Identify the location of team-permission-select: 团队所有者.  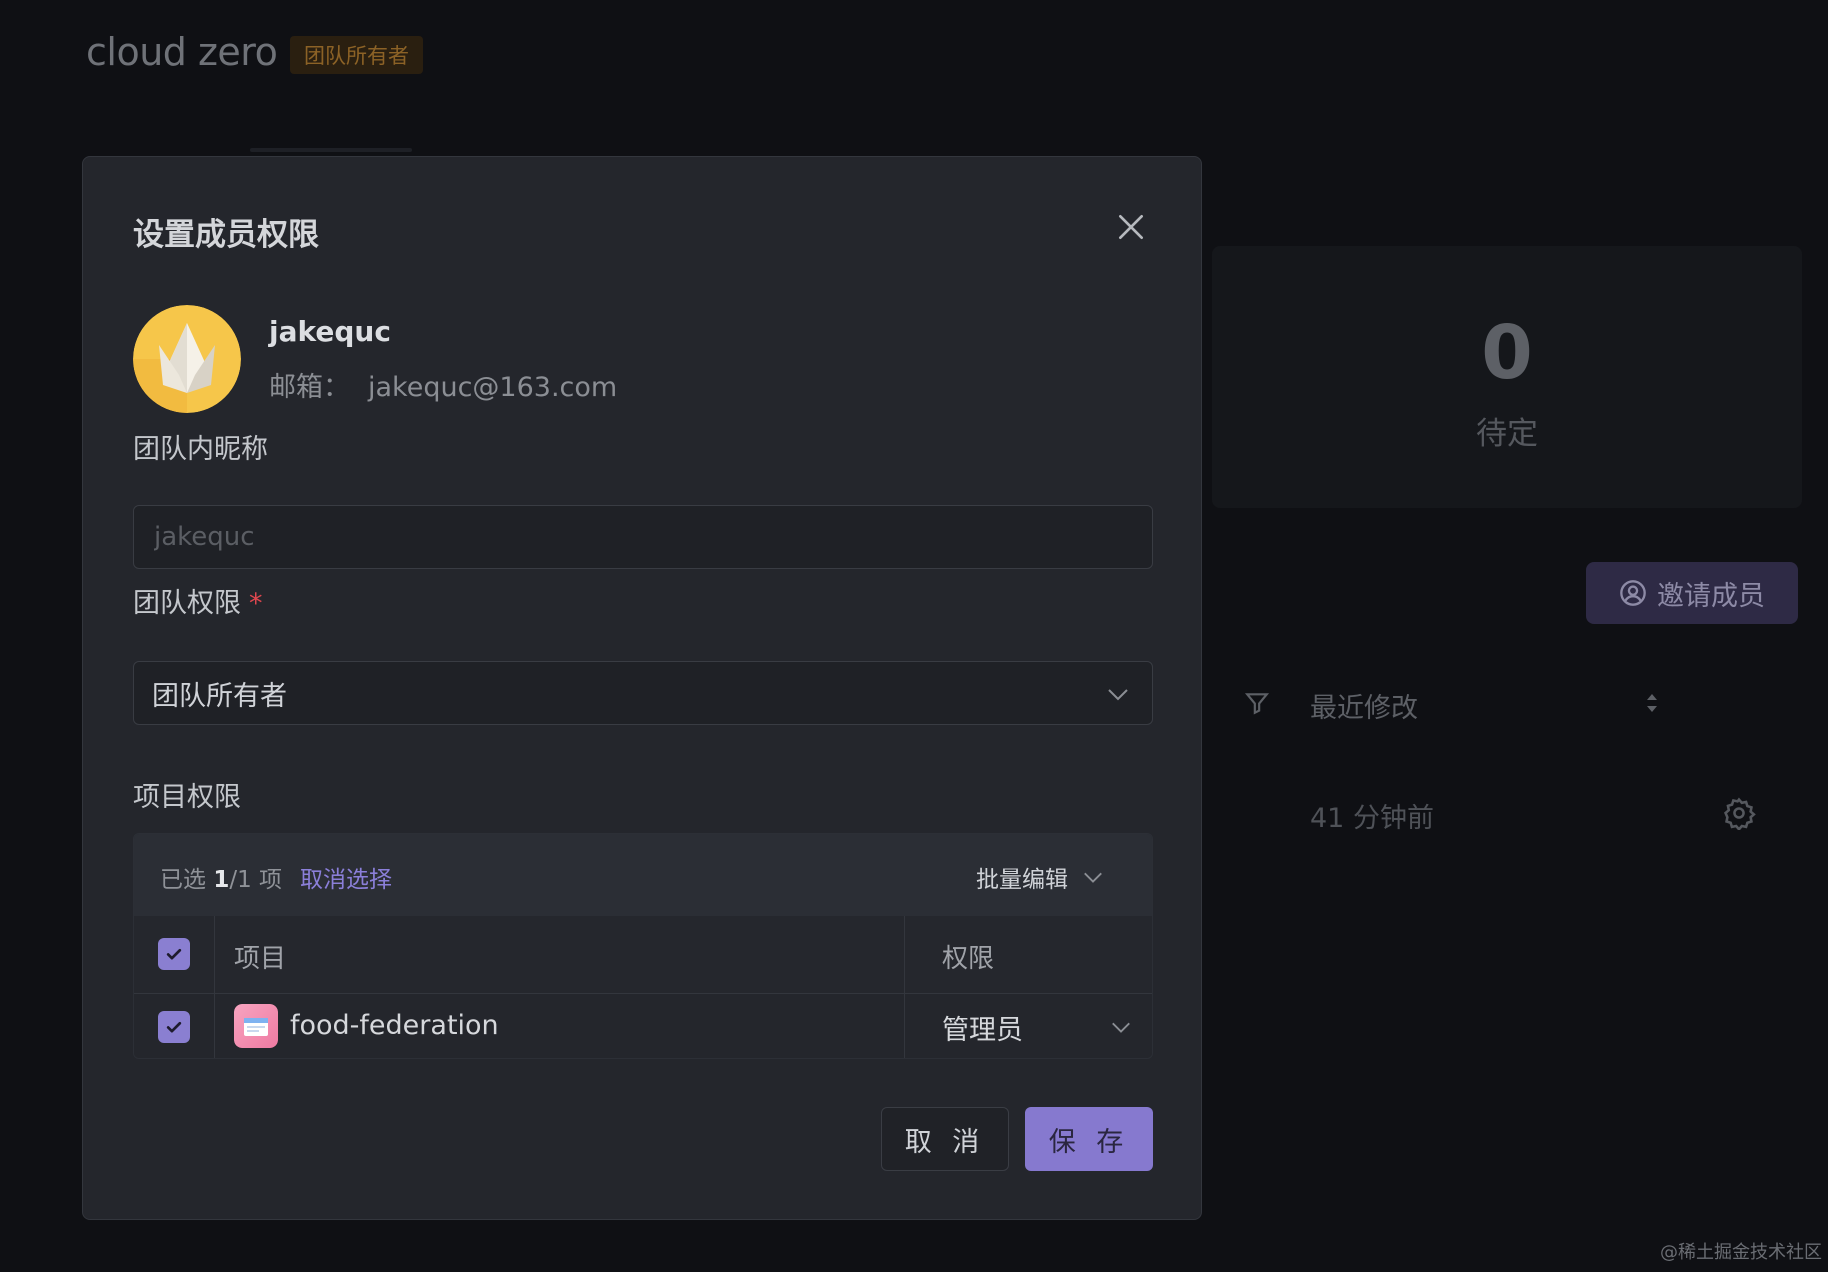
(643, 693).